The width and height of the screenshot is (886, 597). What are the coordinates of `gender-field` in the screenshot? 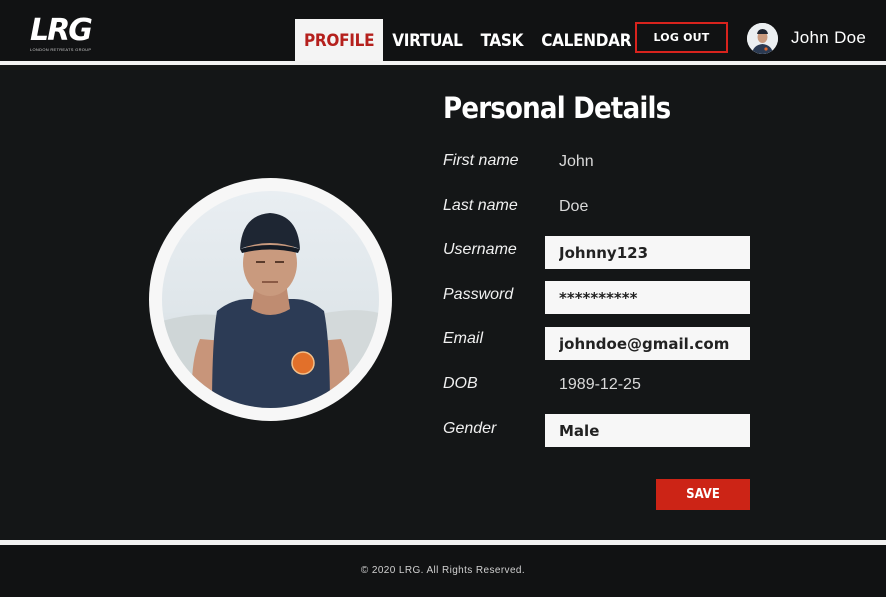 It's located at (647, 430).